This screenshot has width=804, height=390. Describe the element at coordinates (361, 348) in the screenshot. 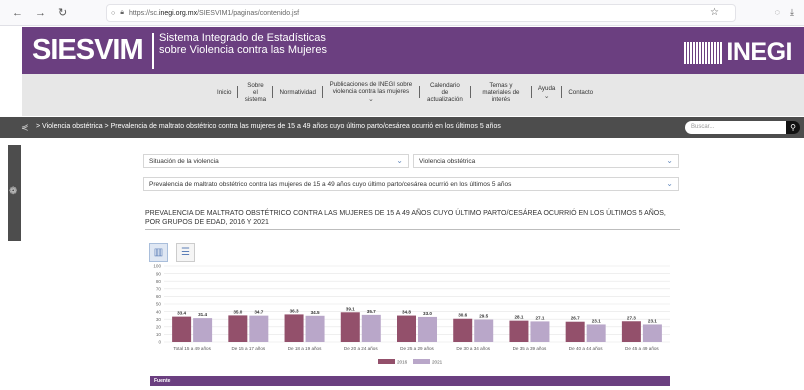

I see `x-tick-label: De 20 a 24 años` at that location.